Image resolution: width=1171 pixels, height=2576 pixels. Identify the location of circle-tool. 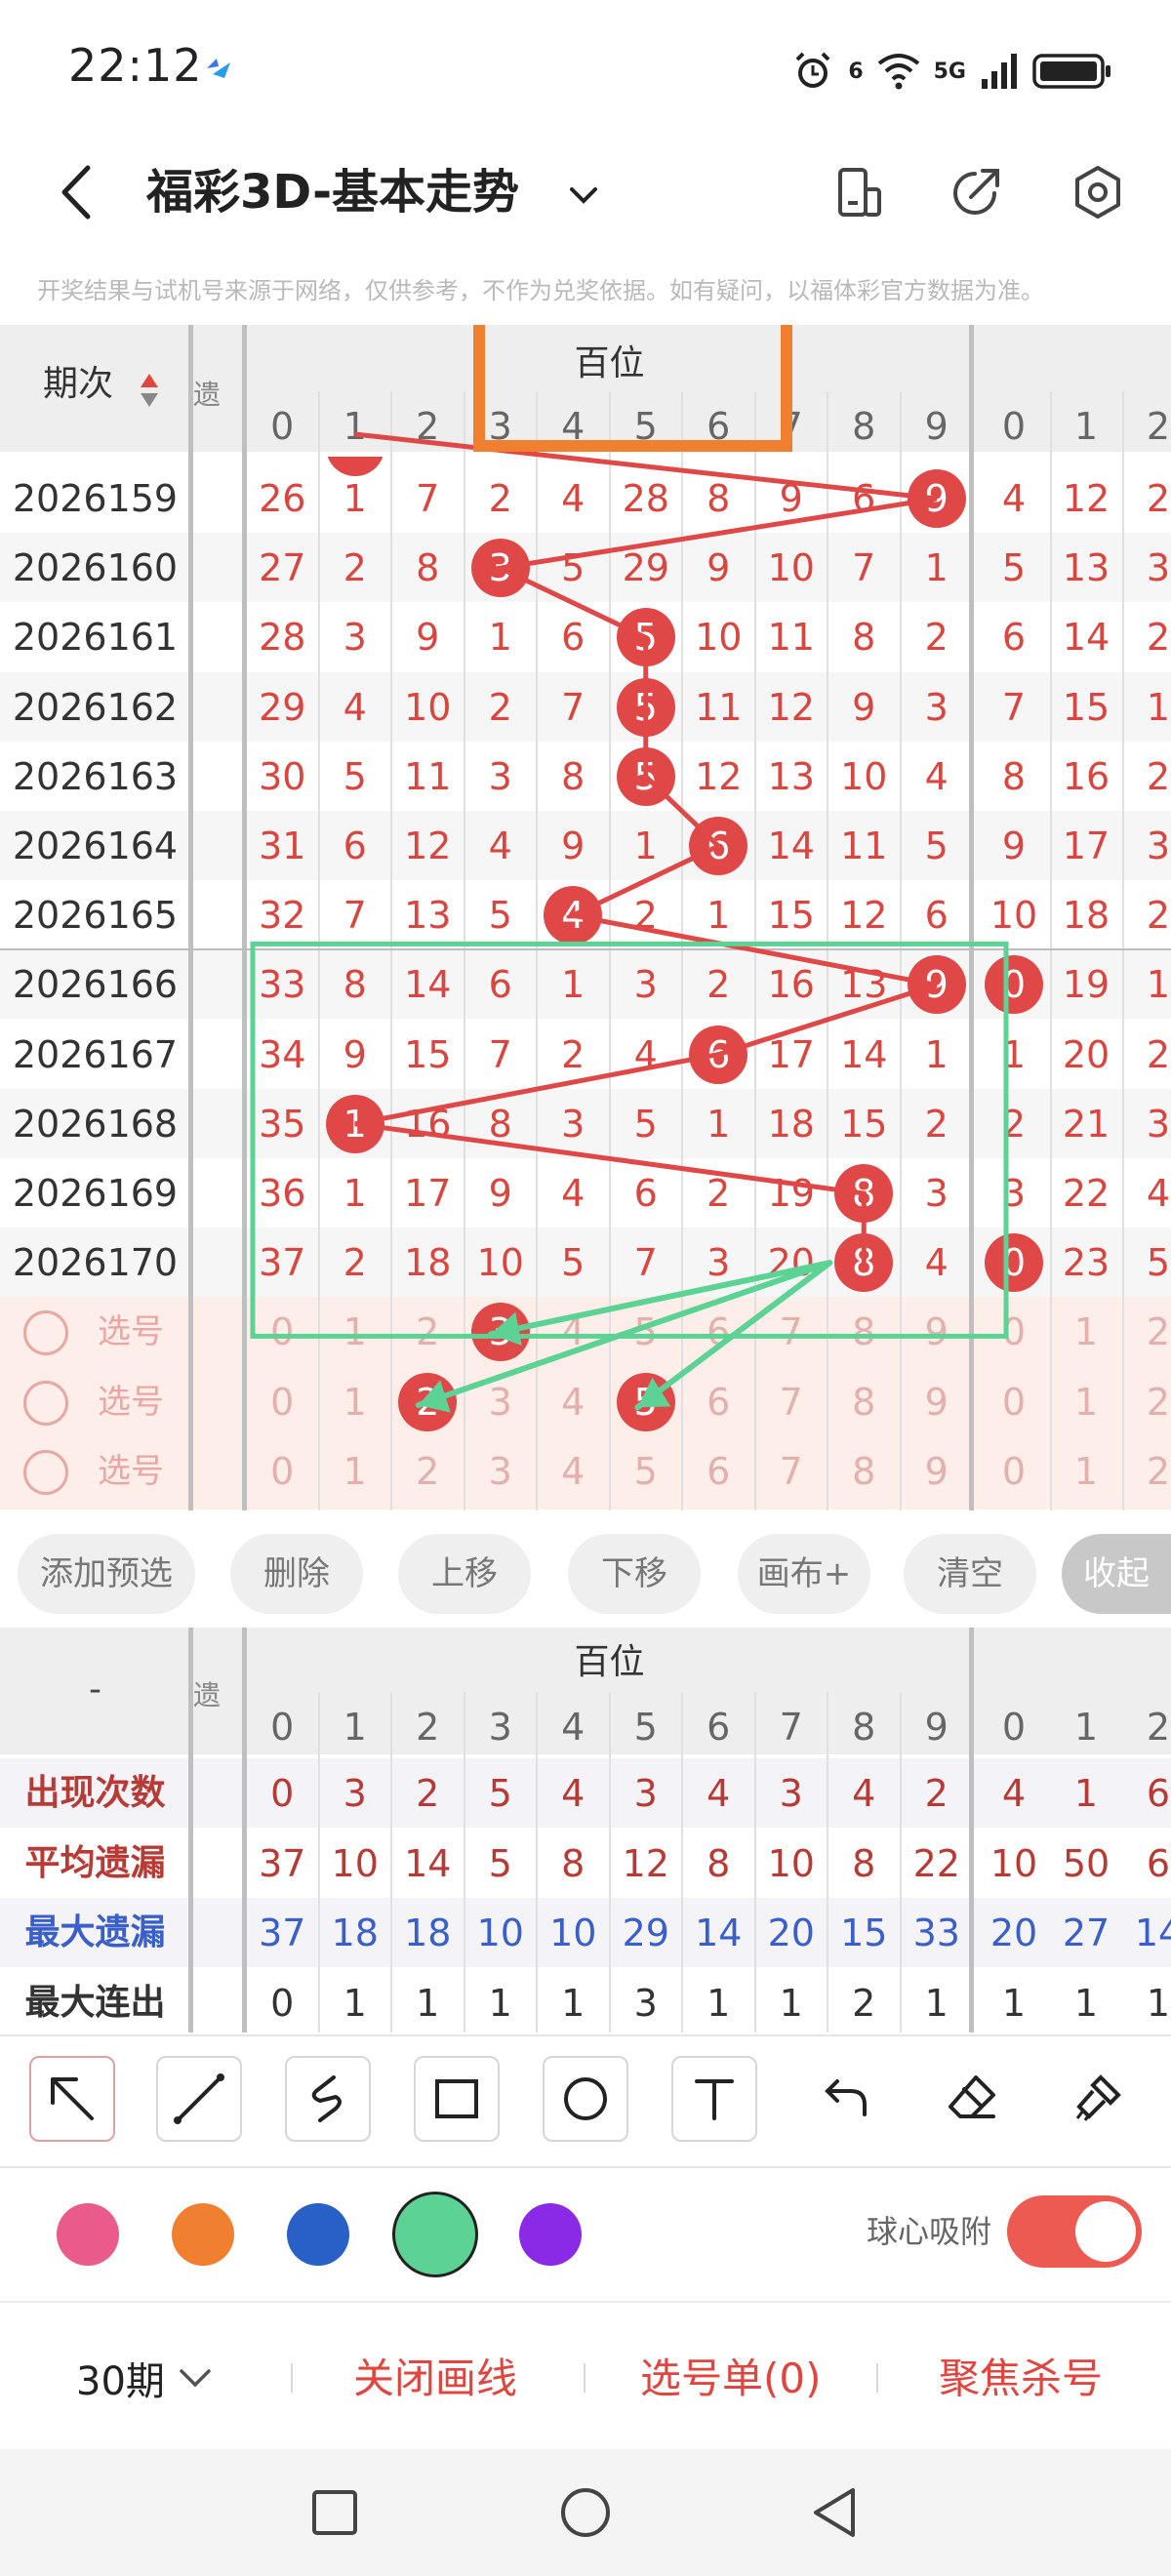
(585, 2099).